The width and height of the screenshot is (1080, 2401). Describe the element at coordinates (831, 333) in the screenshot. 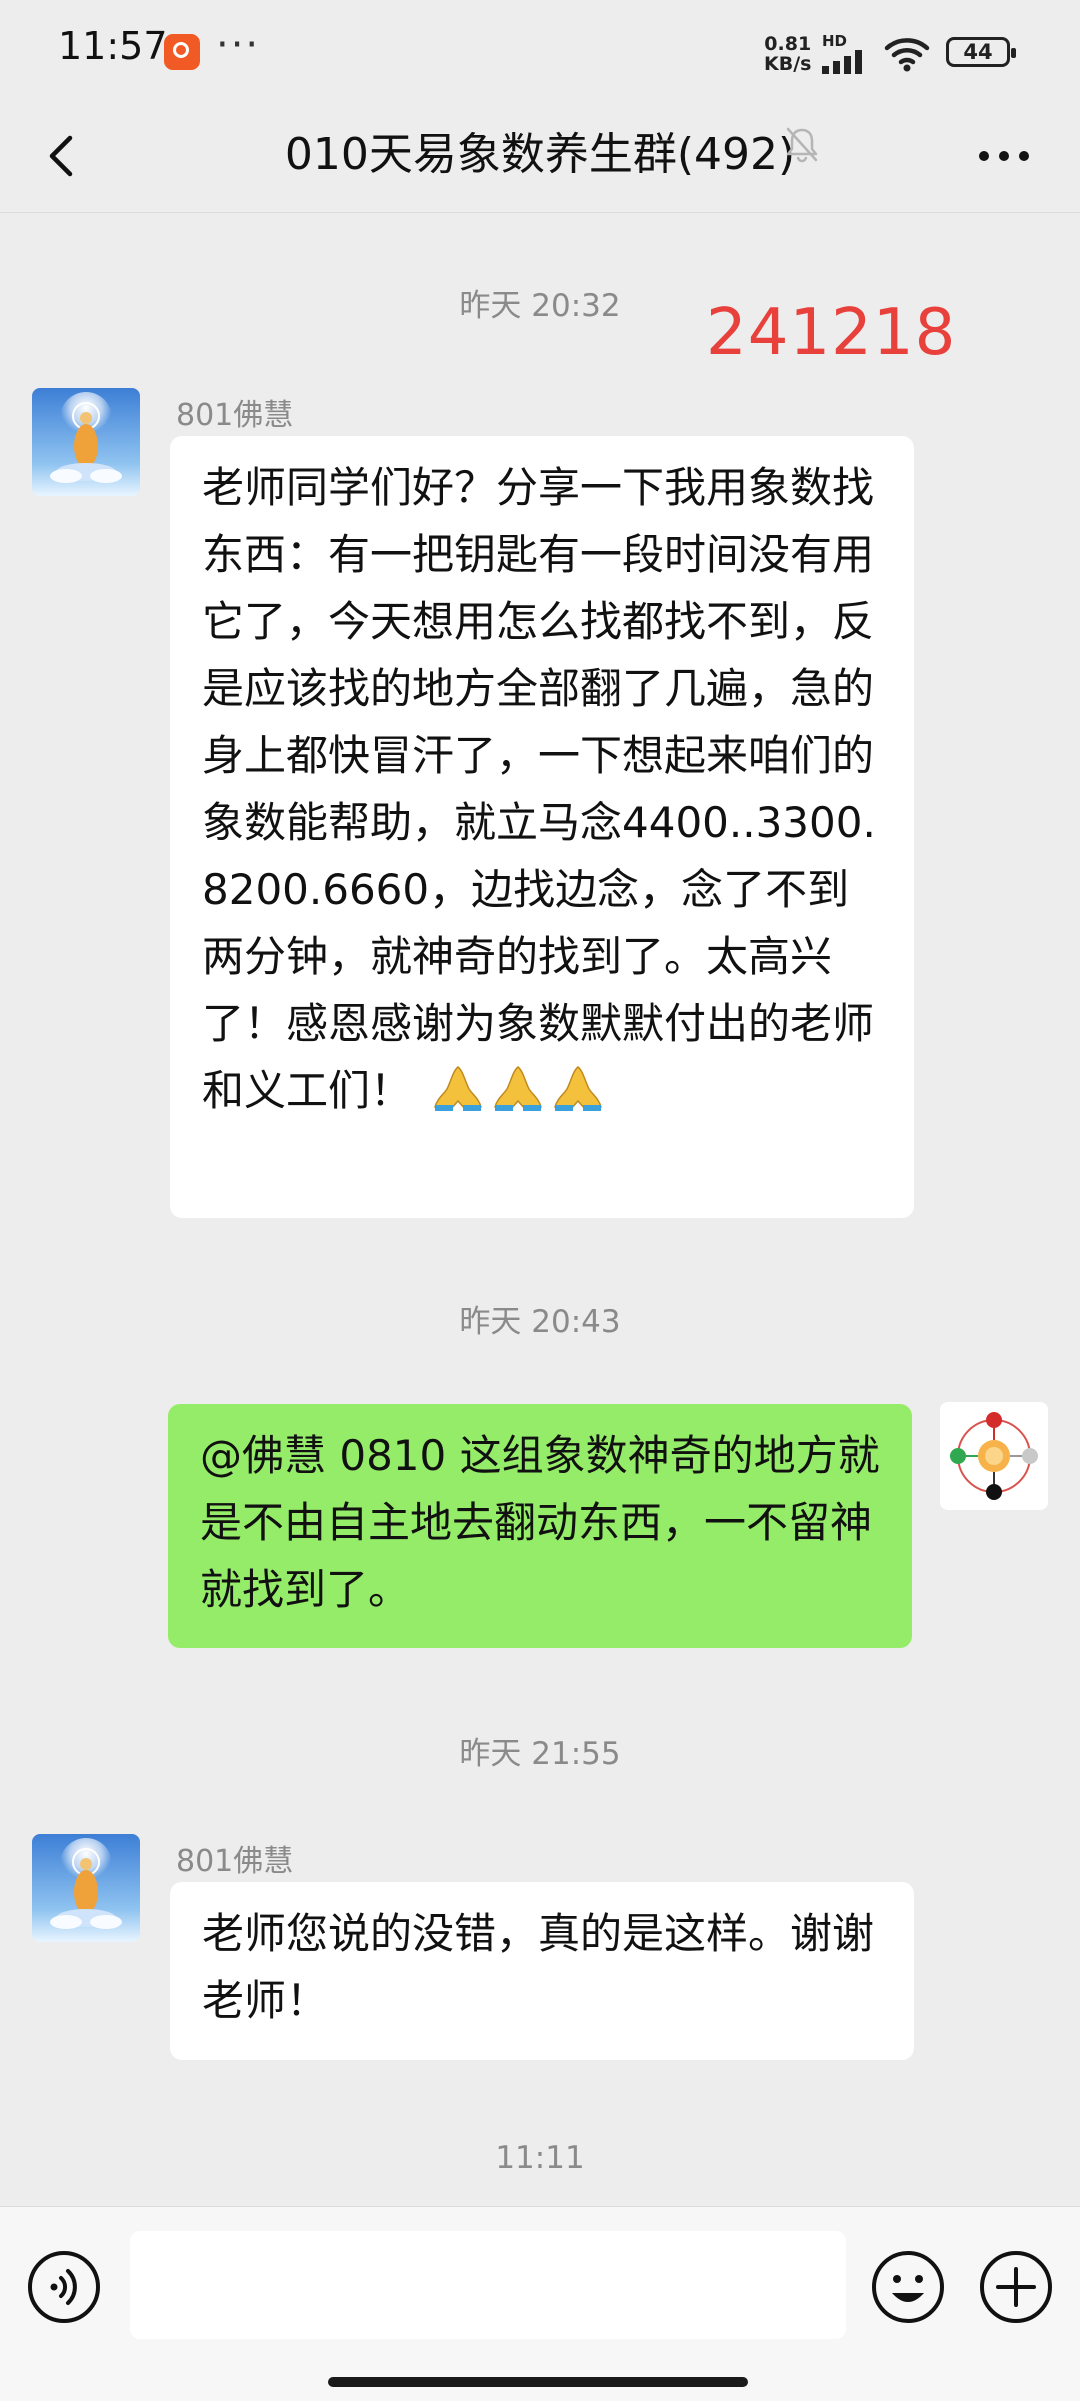

I see `annotation-number: 241218` at that location.